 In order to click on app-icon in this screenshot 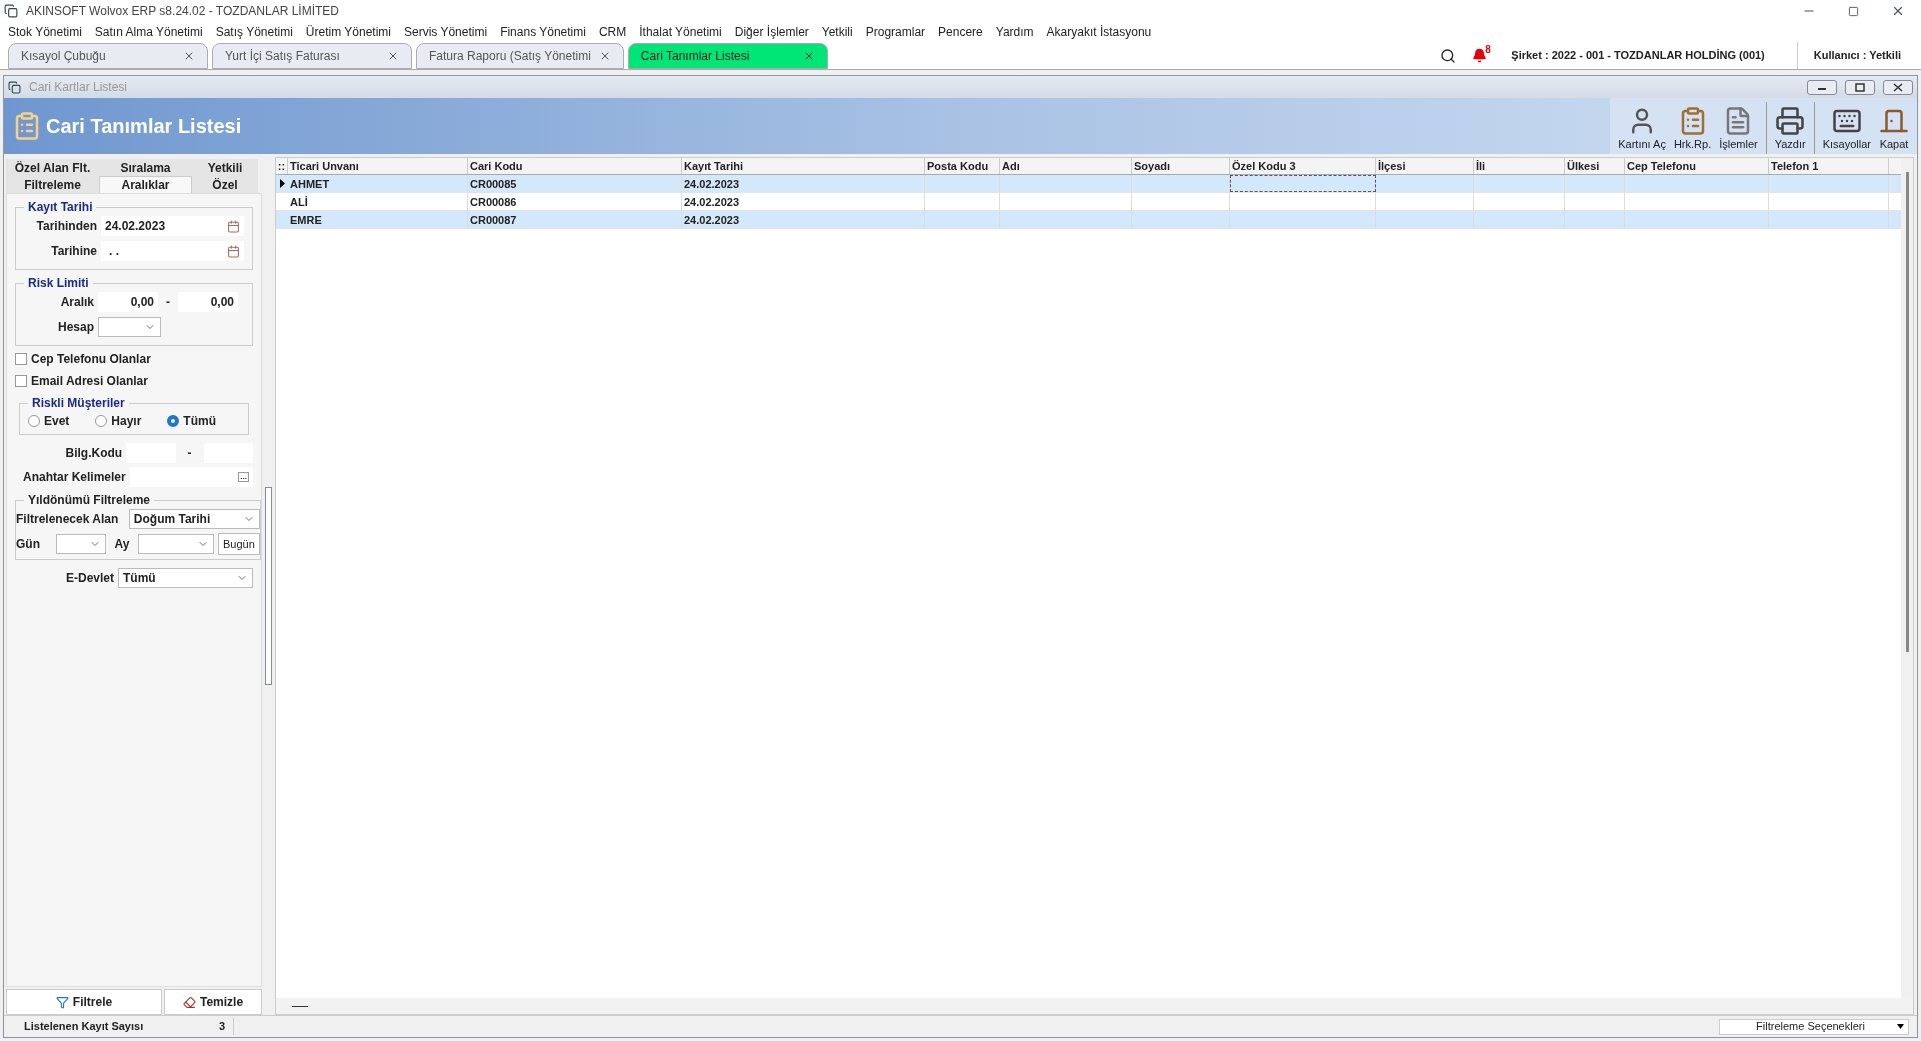, I will do `click(11, 11)`.